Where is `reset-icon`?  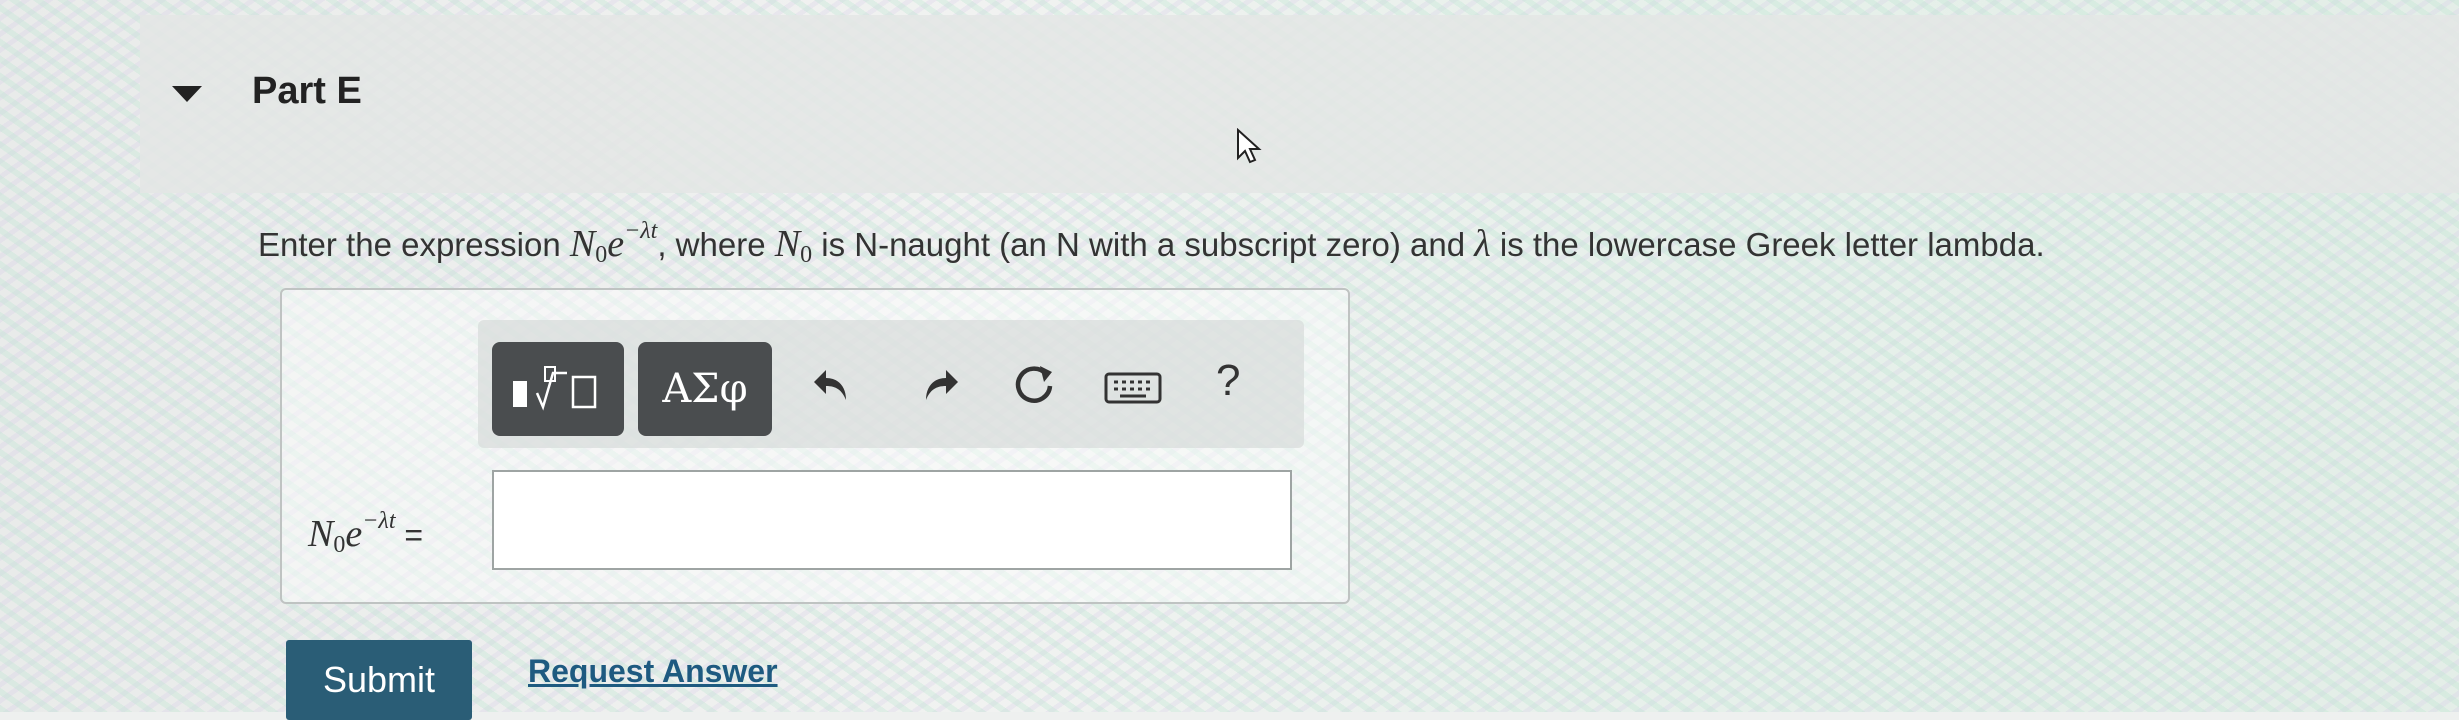 reset-icon is located at coordinates (1035, 385).